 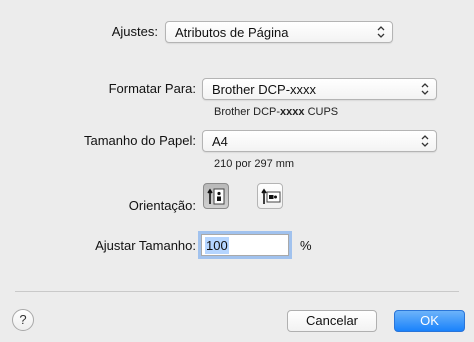 I want to click on help-button: ?, so click(x=23, y=320).